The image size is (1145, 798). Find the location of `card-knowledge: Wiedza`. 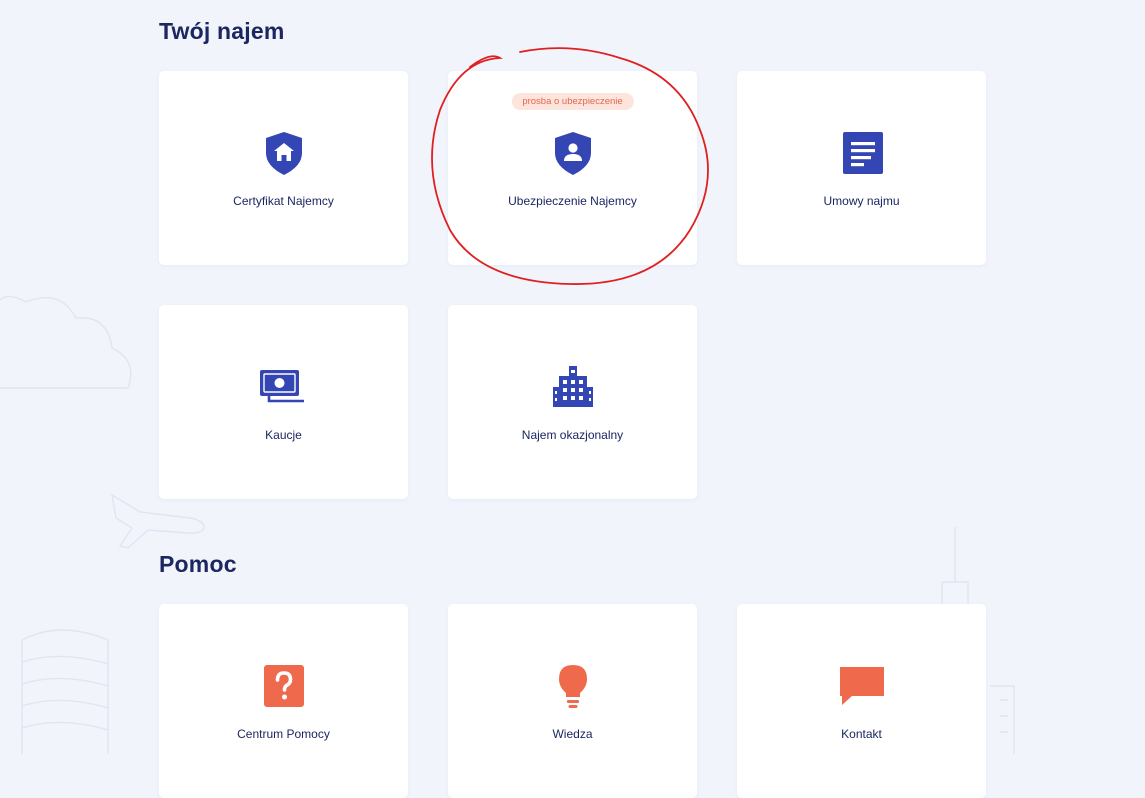

card-knowledge: Wiedza is located at coordinates (572, 701).